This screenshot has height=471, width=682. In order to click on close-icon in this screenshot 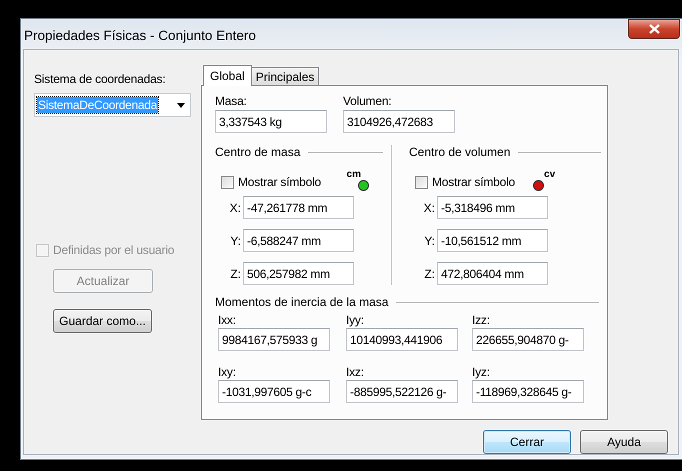, I will do `click(654, 29)`.